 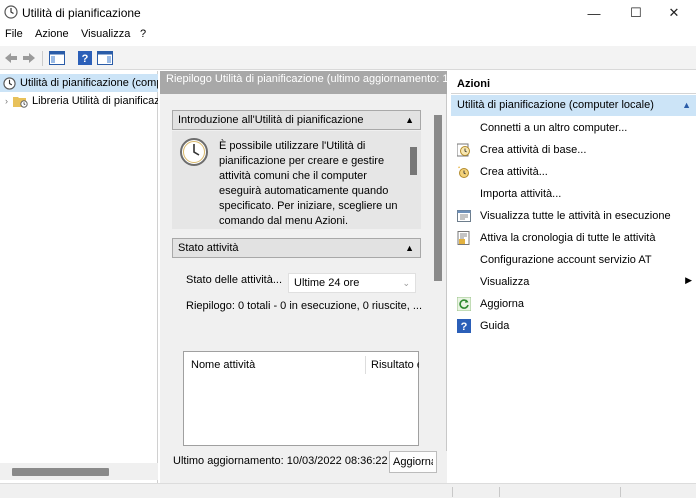 I want to click on minimize-button: —, so click(x=594, y=13).